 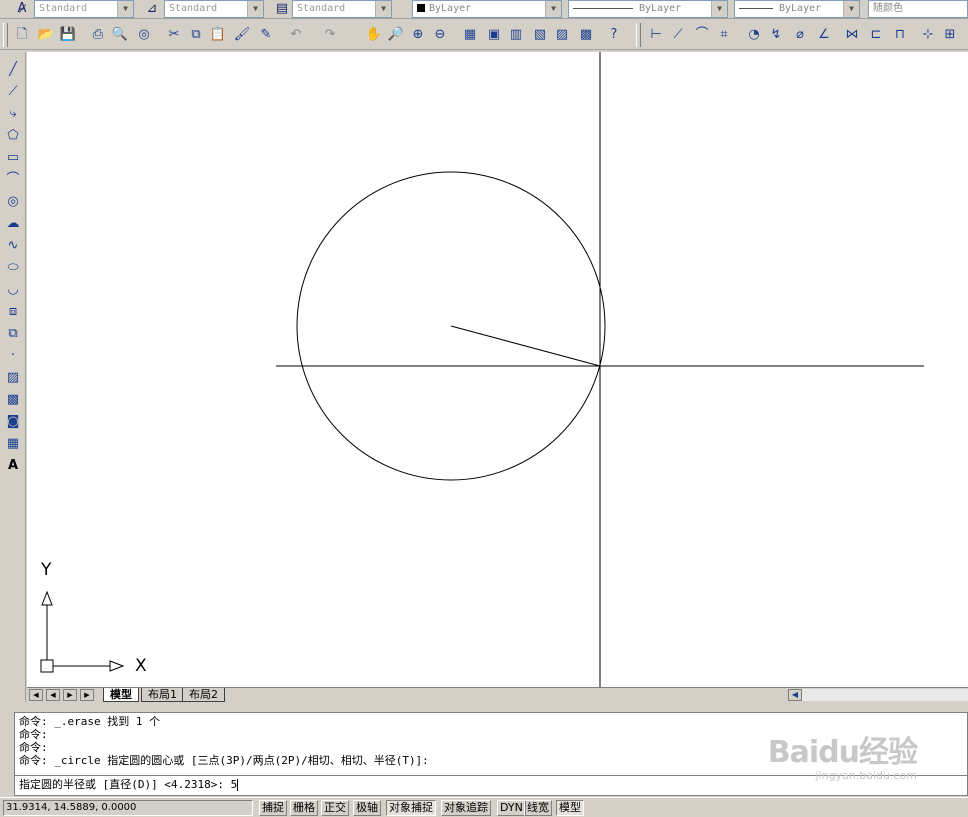 I want to click on last-tab-icon: ▶, so click(x=87, y=695).